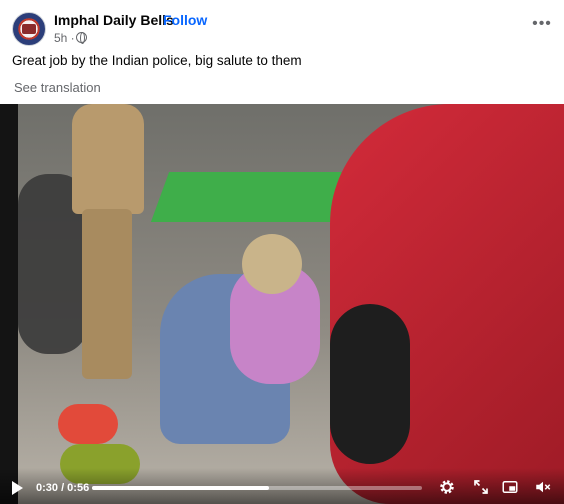 The image size is (564, 504). I want to click on avatar-logo, so click(29, 29).